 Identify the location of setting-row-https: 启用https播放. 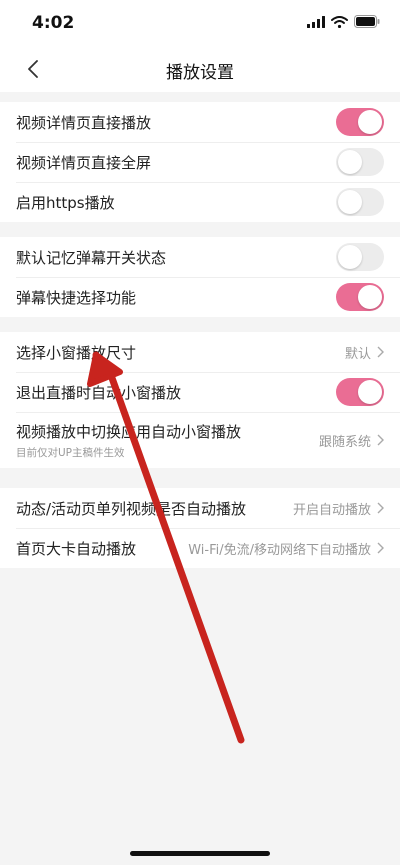
(200, 202).